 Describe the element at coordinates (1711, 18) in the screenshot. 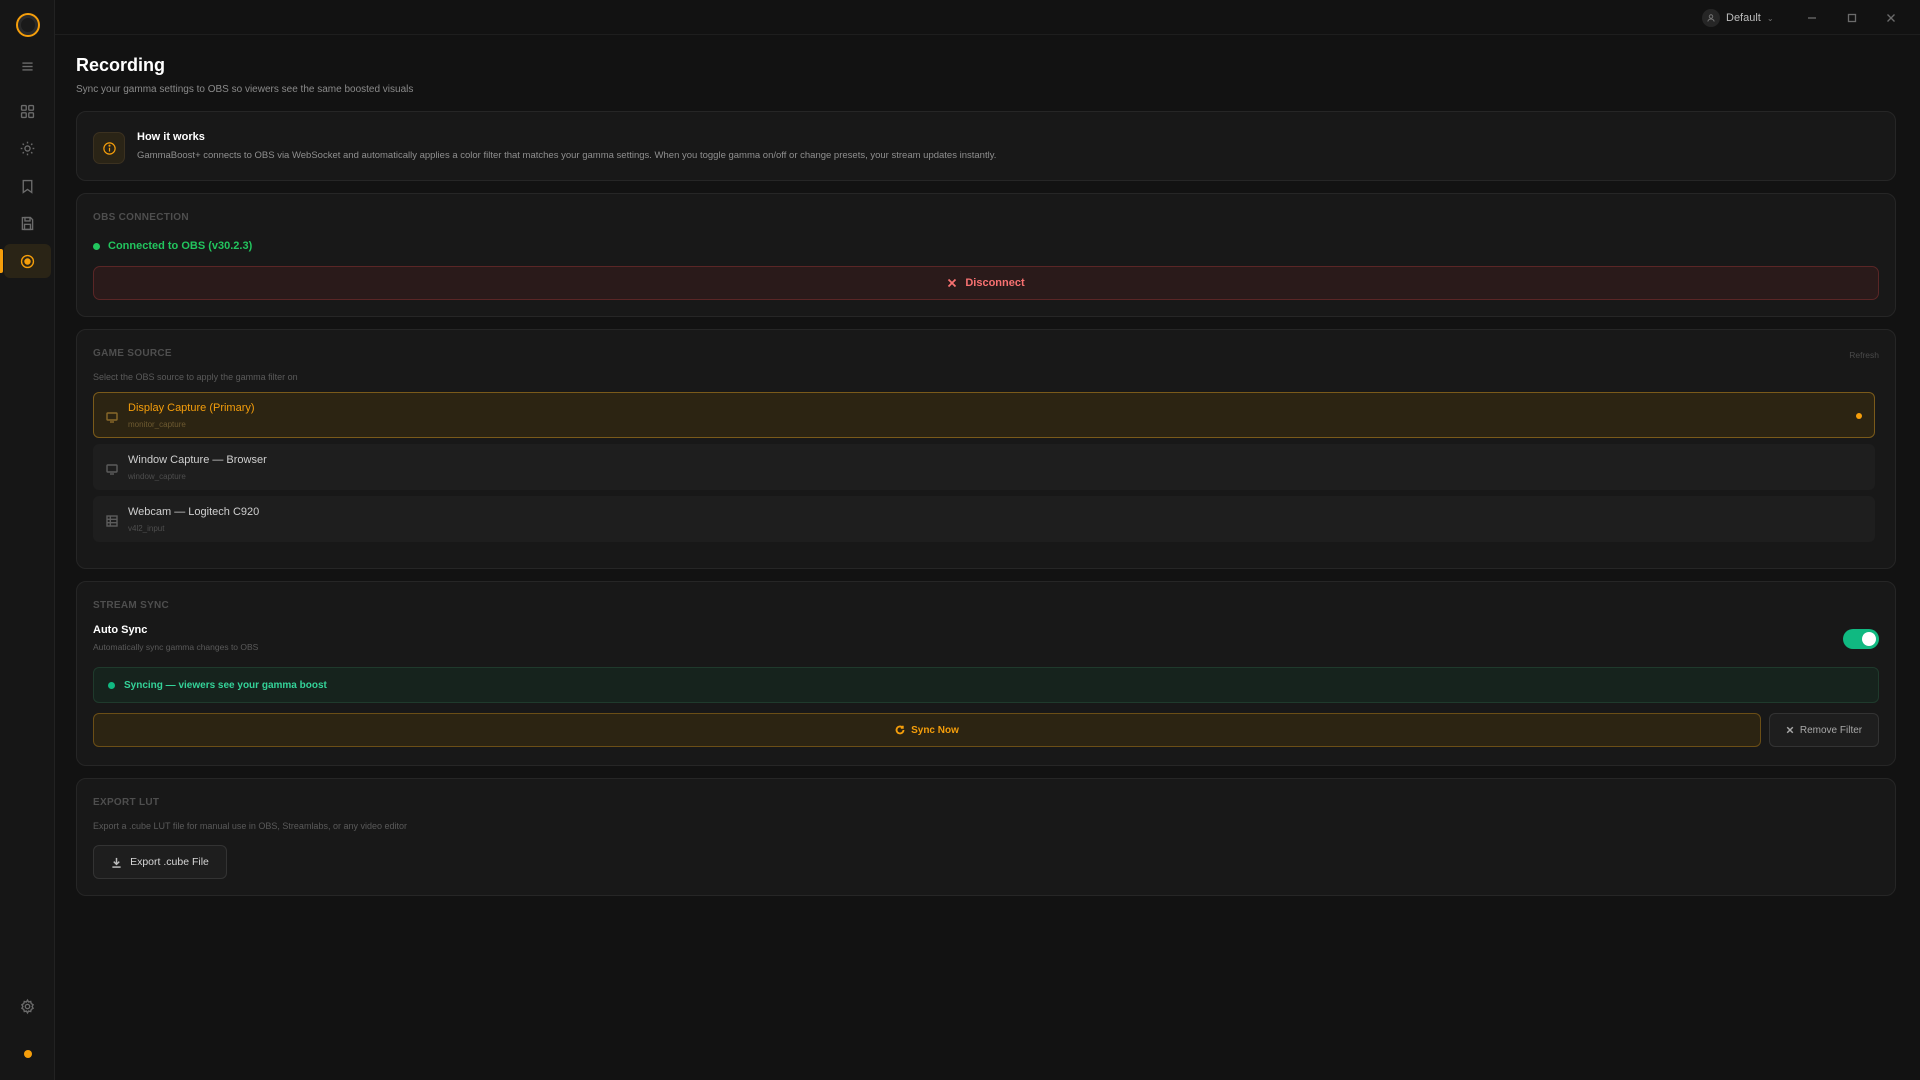

I see `user-icon` at that location.